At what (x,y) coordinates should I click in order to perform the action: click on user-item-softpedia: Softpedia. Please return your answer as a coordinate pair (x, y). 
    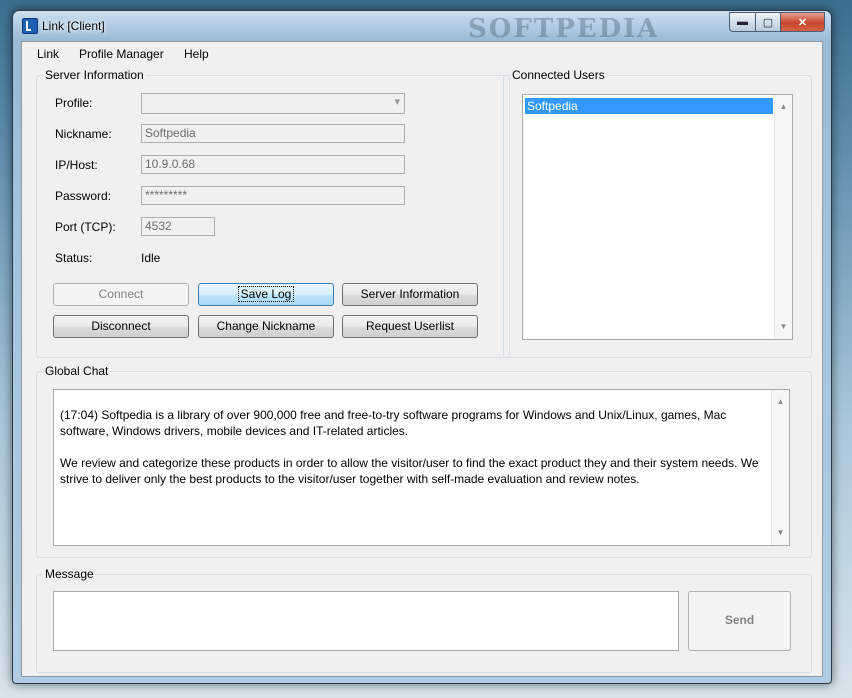
    Looking at the image, I should click on (649, 106).